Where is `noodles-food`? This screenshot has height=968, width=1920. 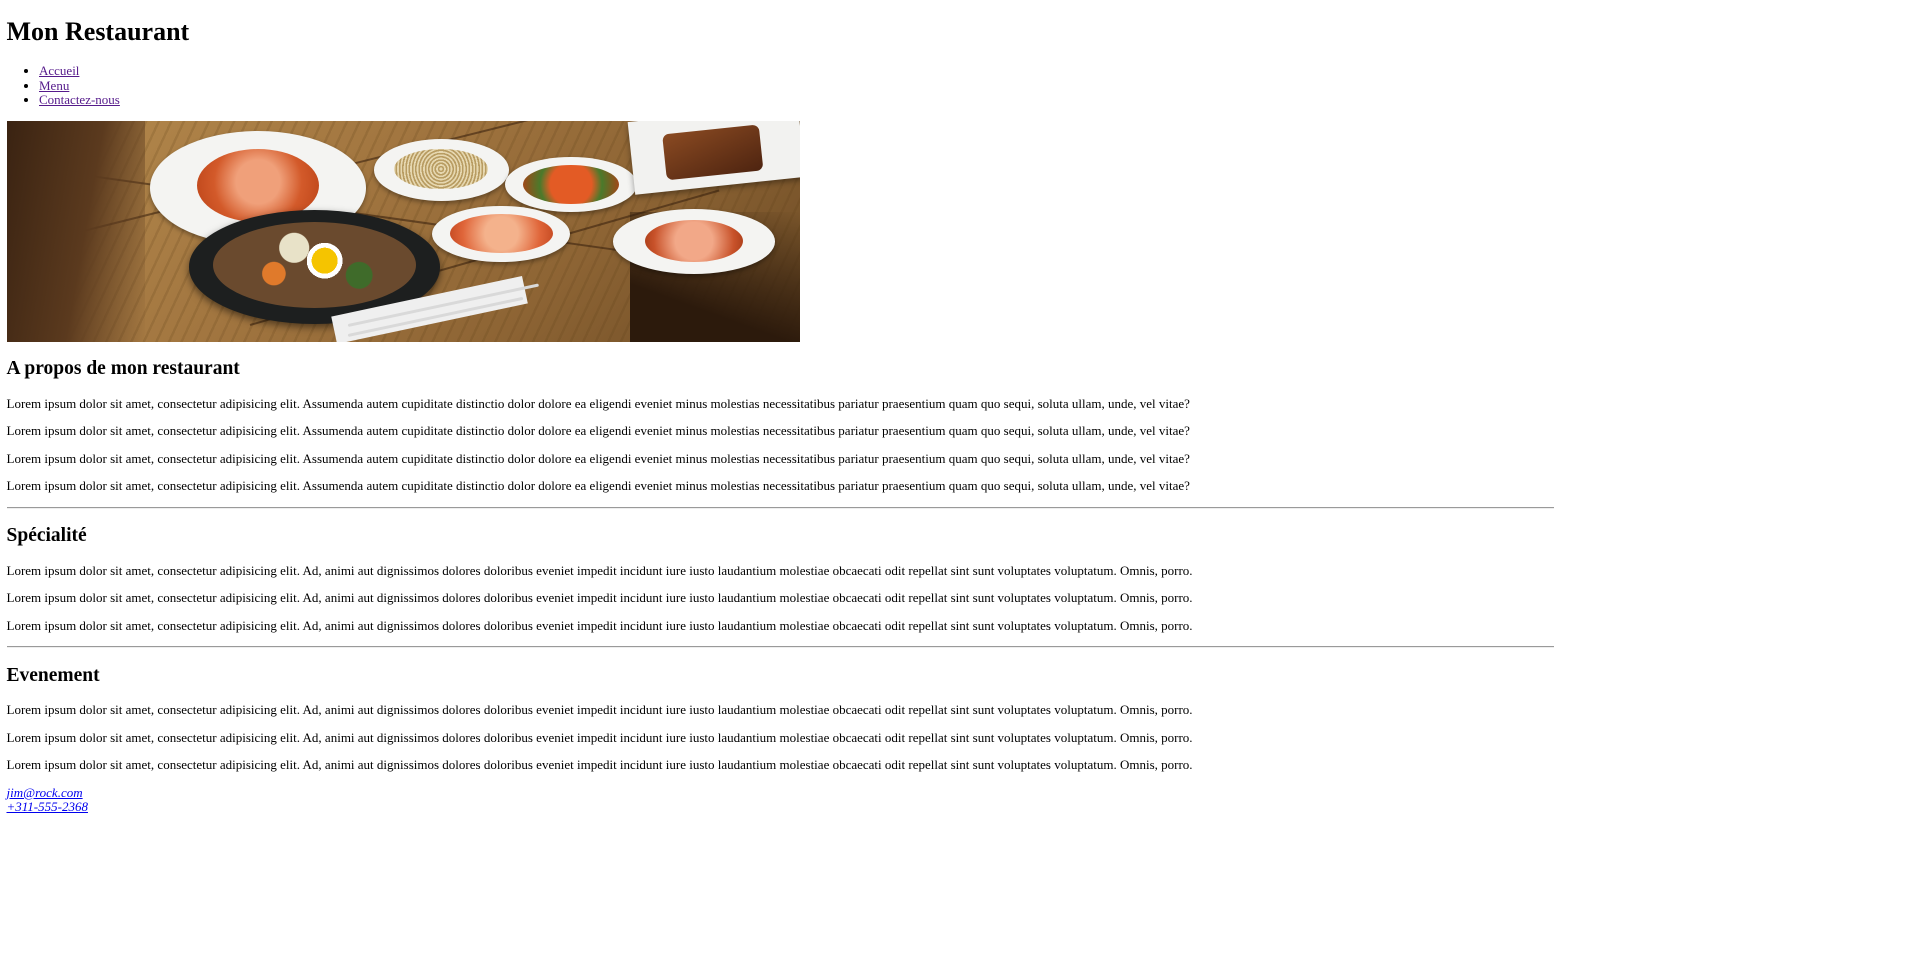 noodles-food is located at coordinates (441, 169).